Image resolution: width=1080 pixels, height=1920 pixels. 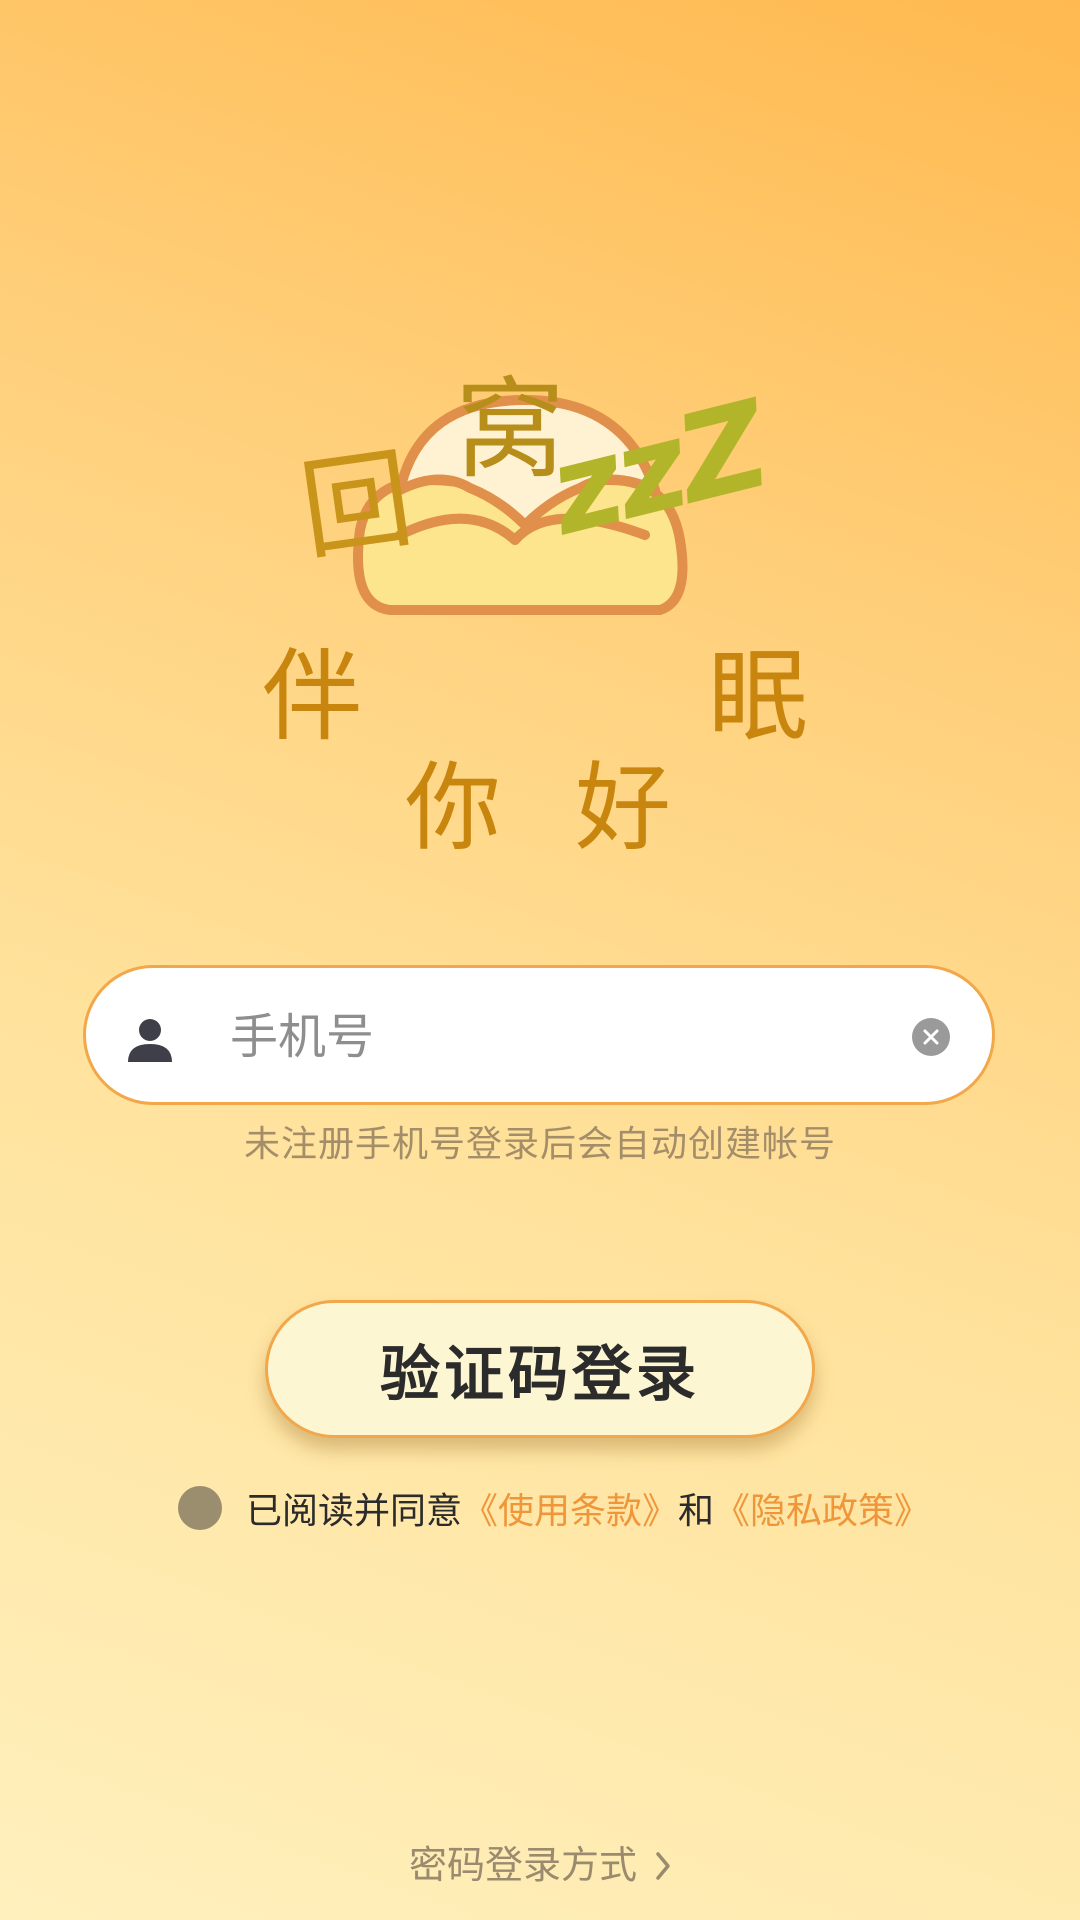 I want to click on phone-field, so click(x=539, y=1035).